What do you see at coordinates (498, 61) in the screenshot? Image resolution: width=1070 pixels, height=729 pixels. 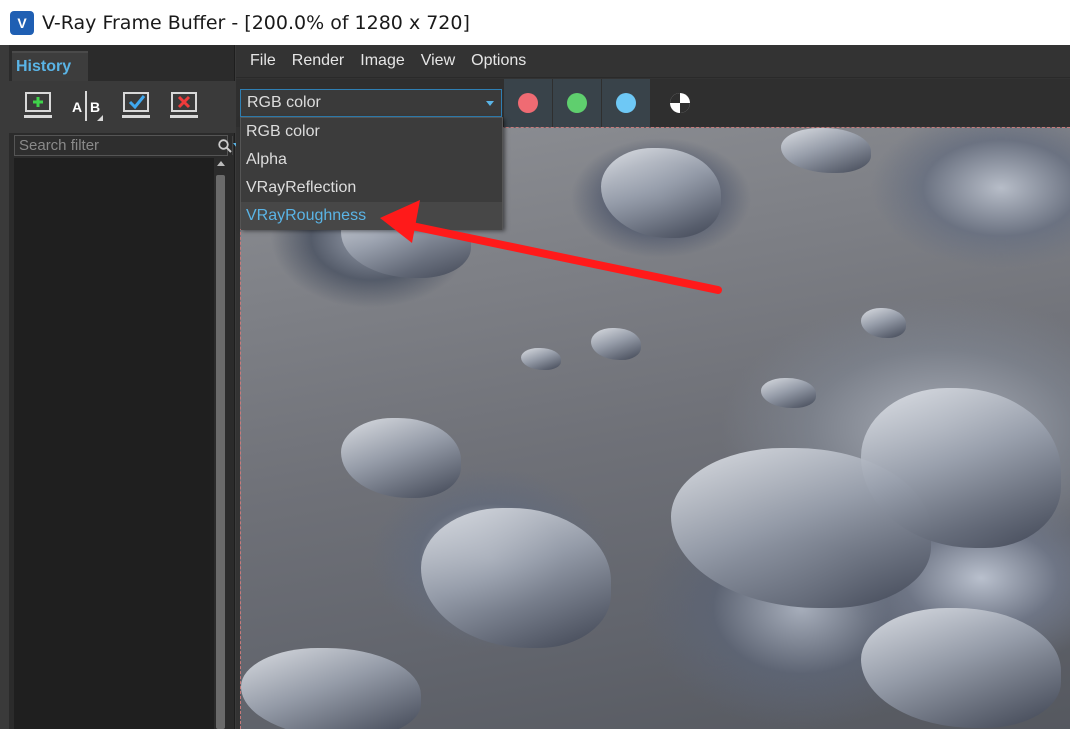 I see `menu-options: Options` at bounding box center [498, 61].